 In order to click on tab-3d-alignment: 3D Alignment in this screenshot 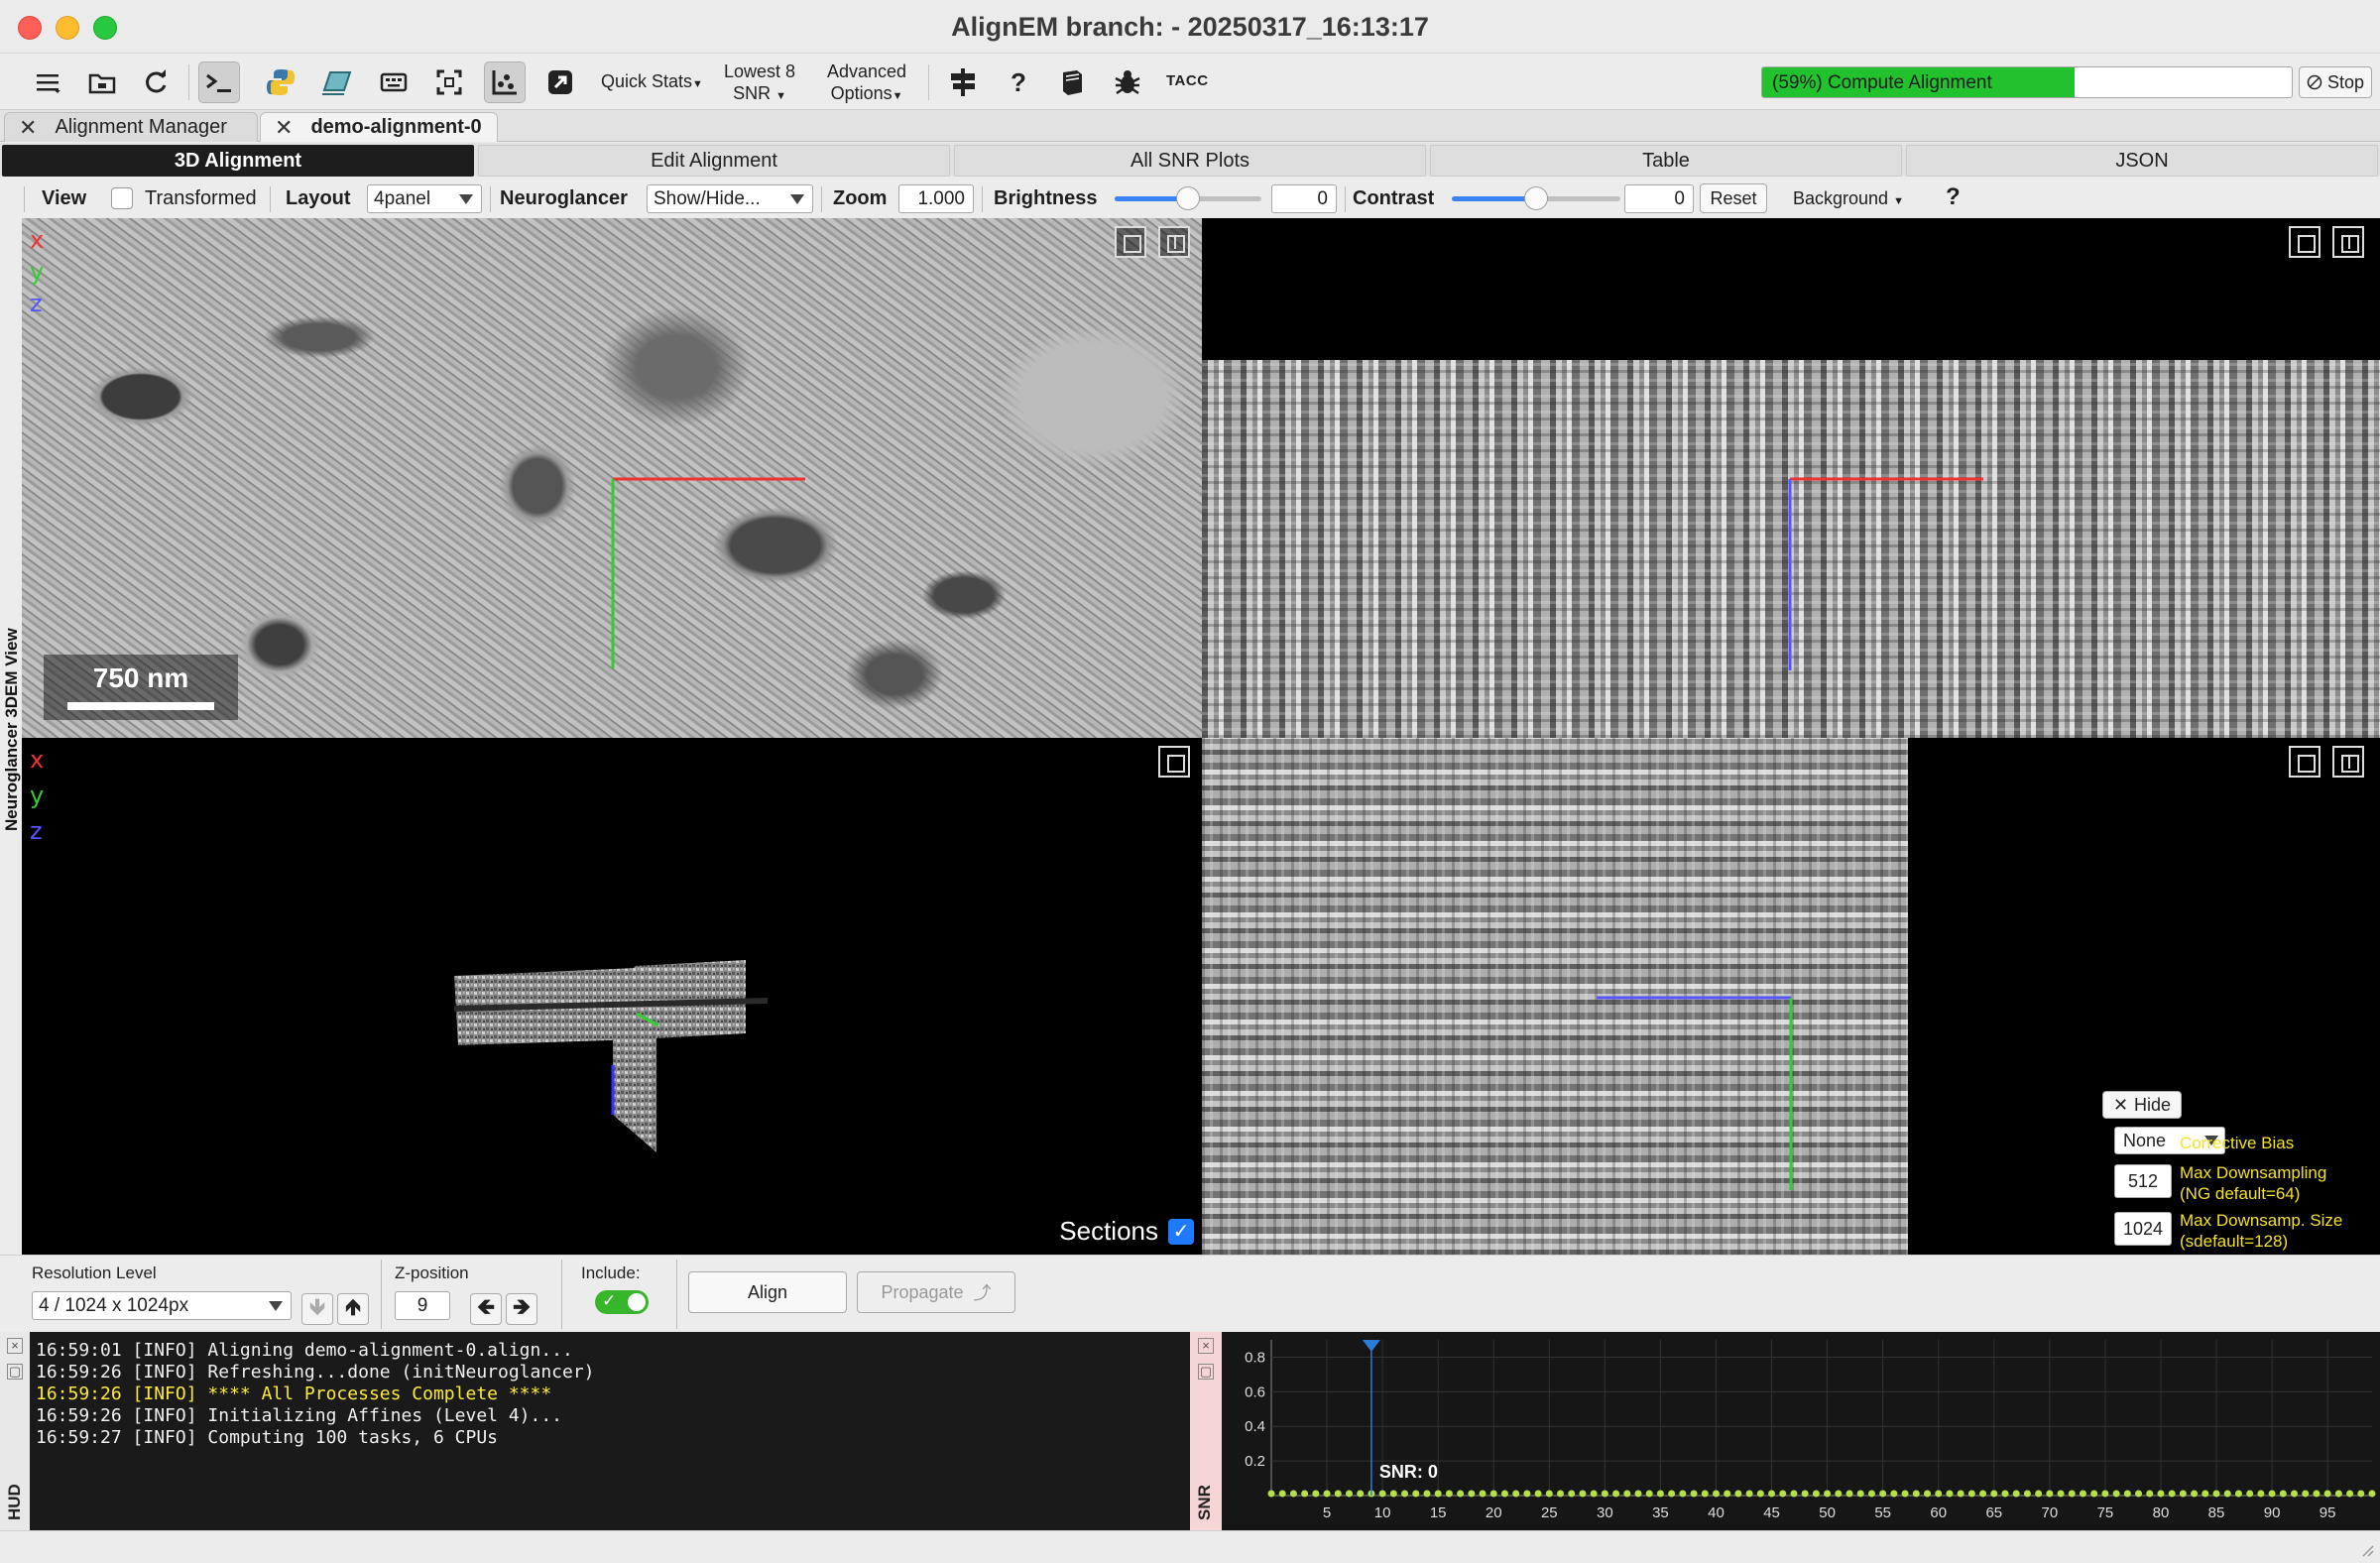, I will do `click(238, 161)`.